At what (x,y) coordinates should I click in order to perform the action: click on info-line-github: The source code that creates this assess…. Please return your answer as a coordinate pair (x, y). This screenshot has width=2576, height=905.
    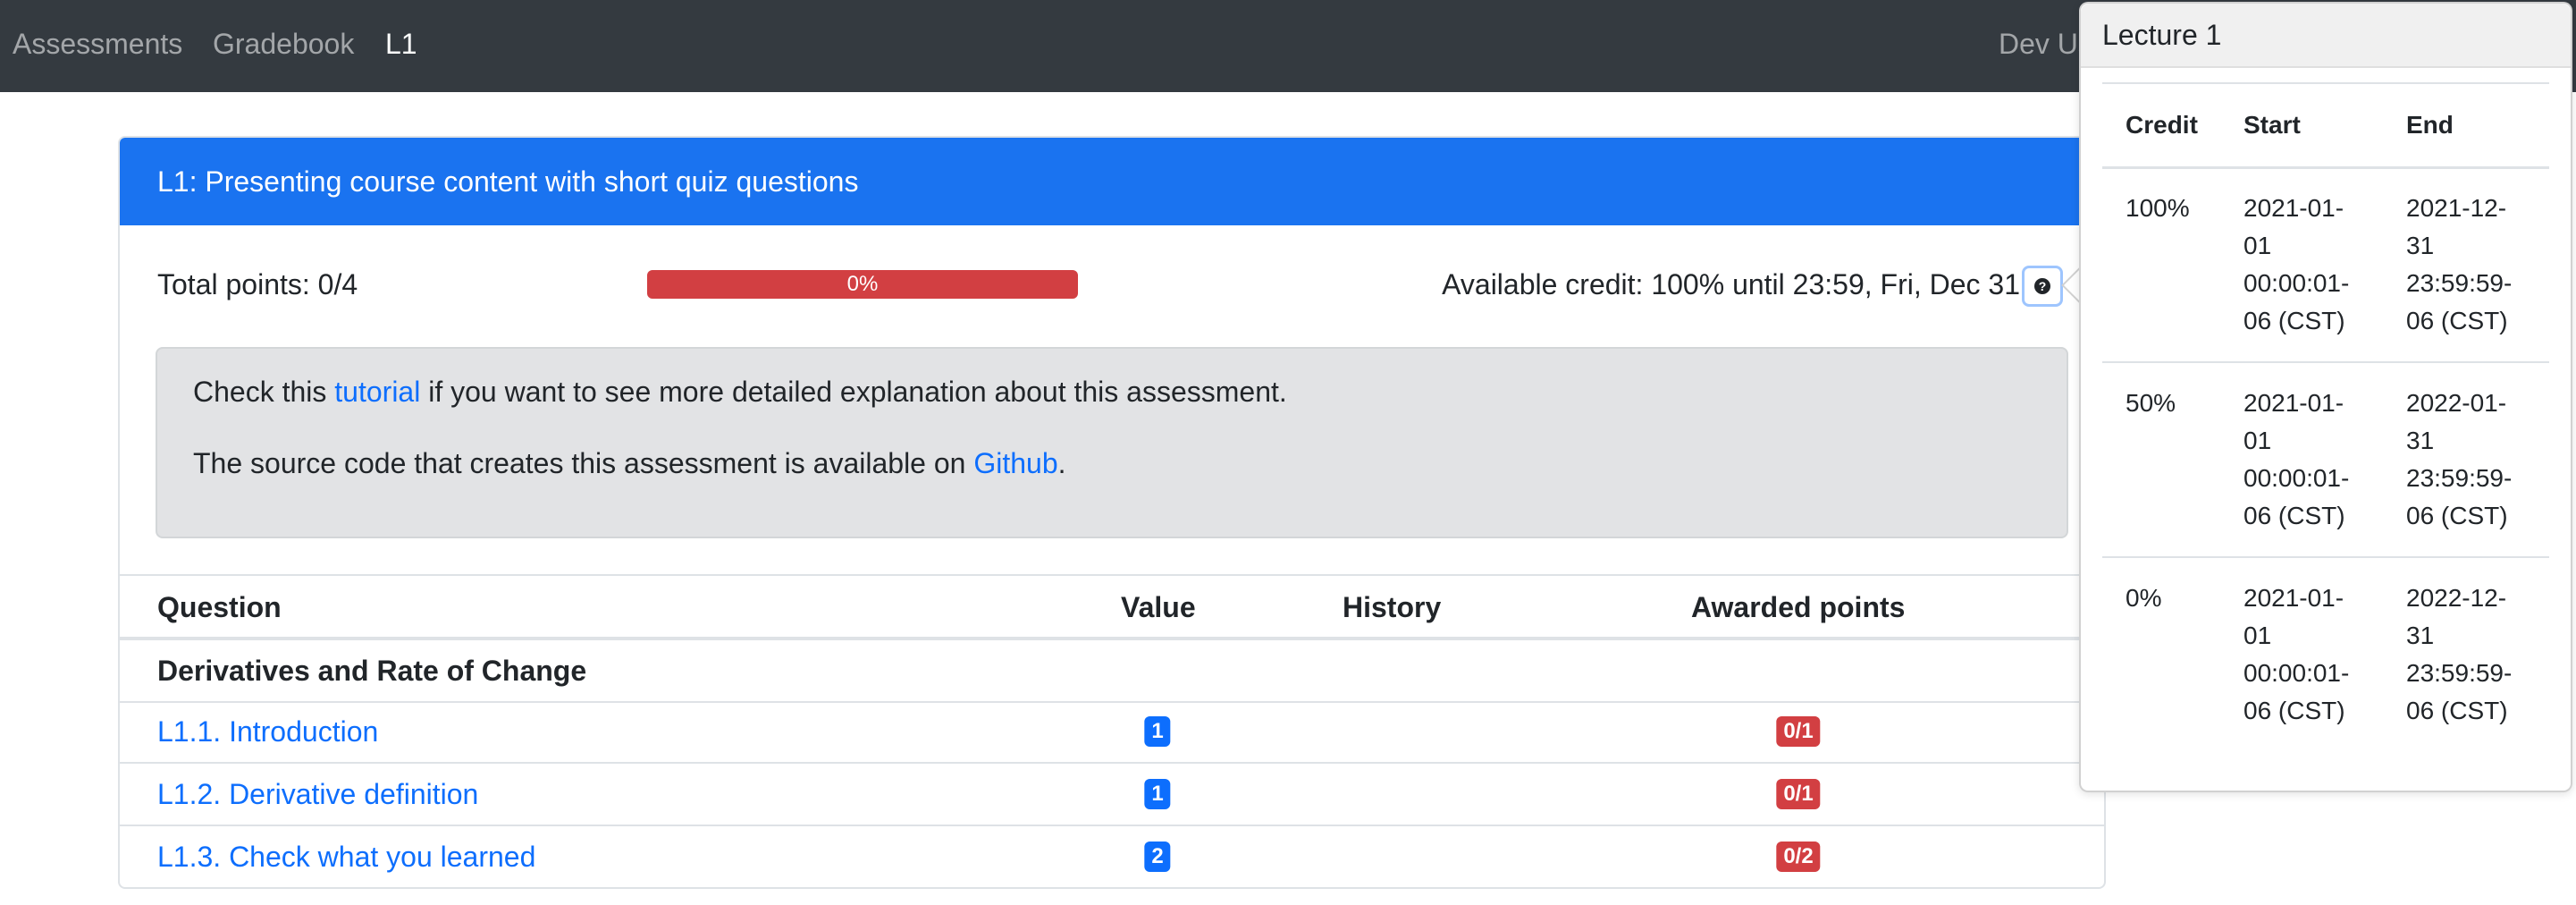
    Looking at the image, I should click on (630, 463).